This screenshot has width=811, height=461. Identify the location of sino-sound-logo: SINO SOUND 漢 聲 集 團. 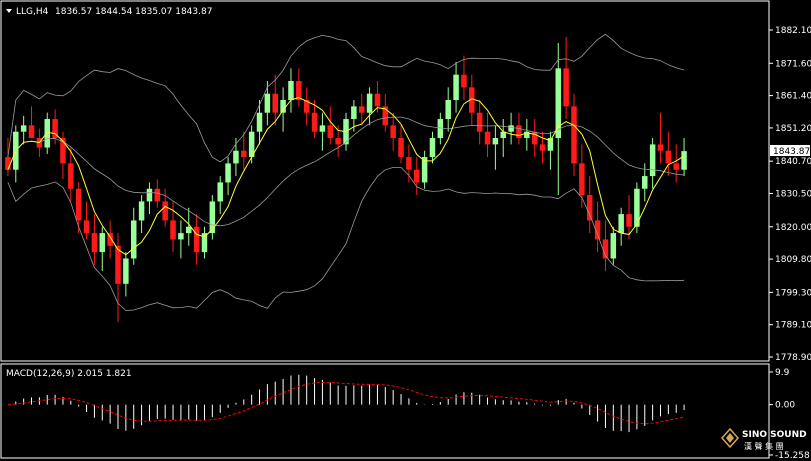
(763, 439).